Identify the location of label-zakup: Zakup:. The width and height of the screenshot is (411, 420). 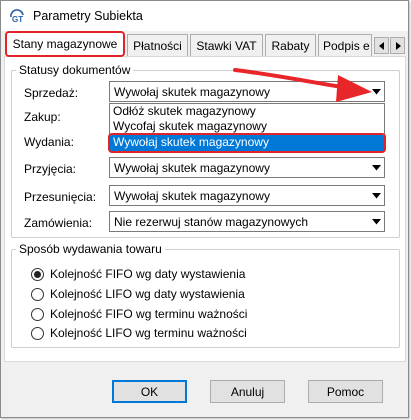
(42, 117).